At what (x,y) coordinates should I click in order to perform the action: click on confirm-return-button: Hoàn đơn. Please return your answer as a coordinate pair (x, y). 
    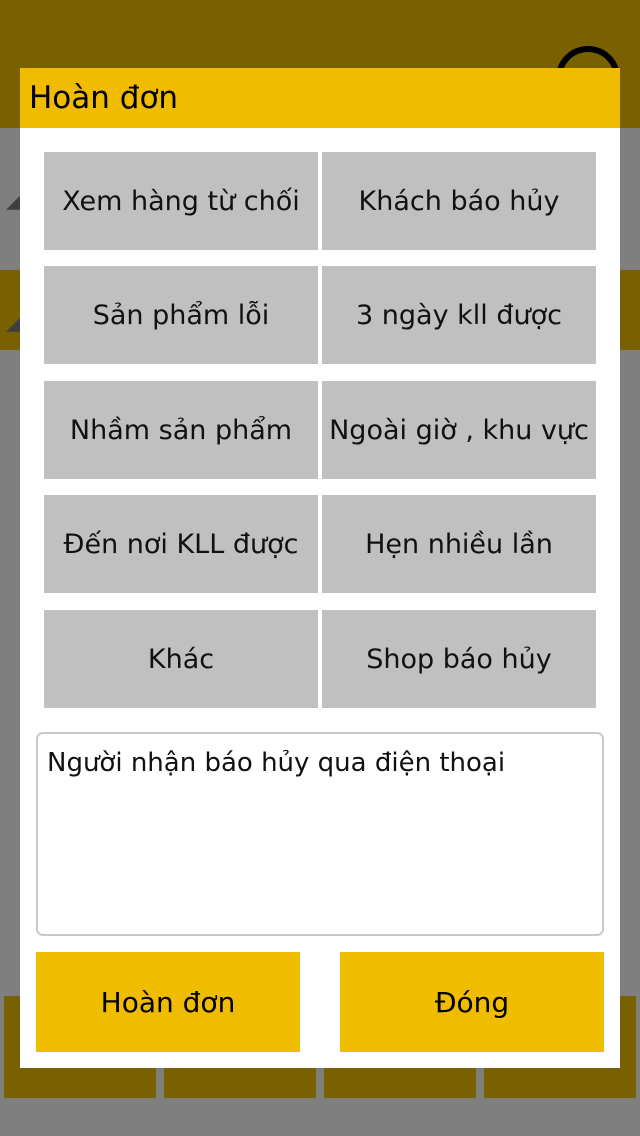
    Looking at the image, I should click on (168, 1002).